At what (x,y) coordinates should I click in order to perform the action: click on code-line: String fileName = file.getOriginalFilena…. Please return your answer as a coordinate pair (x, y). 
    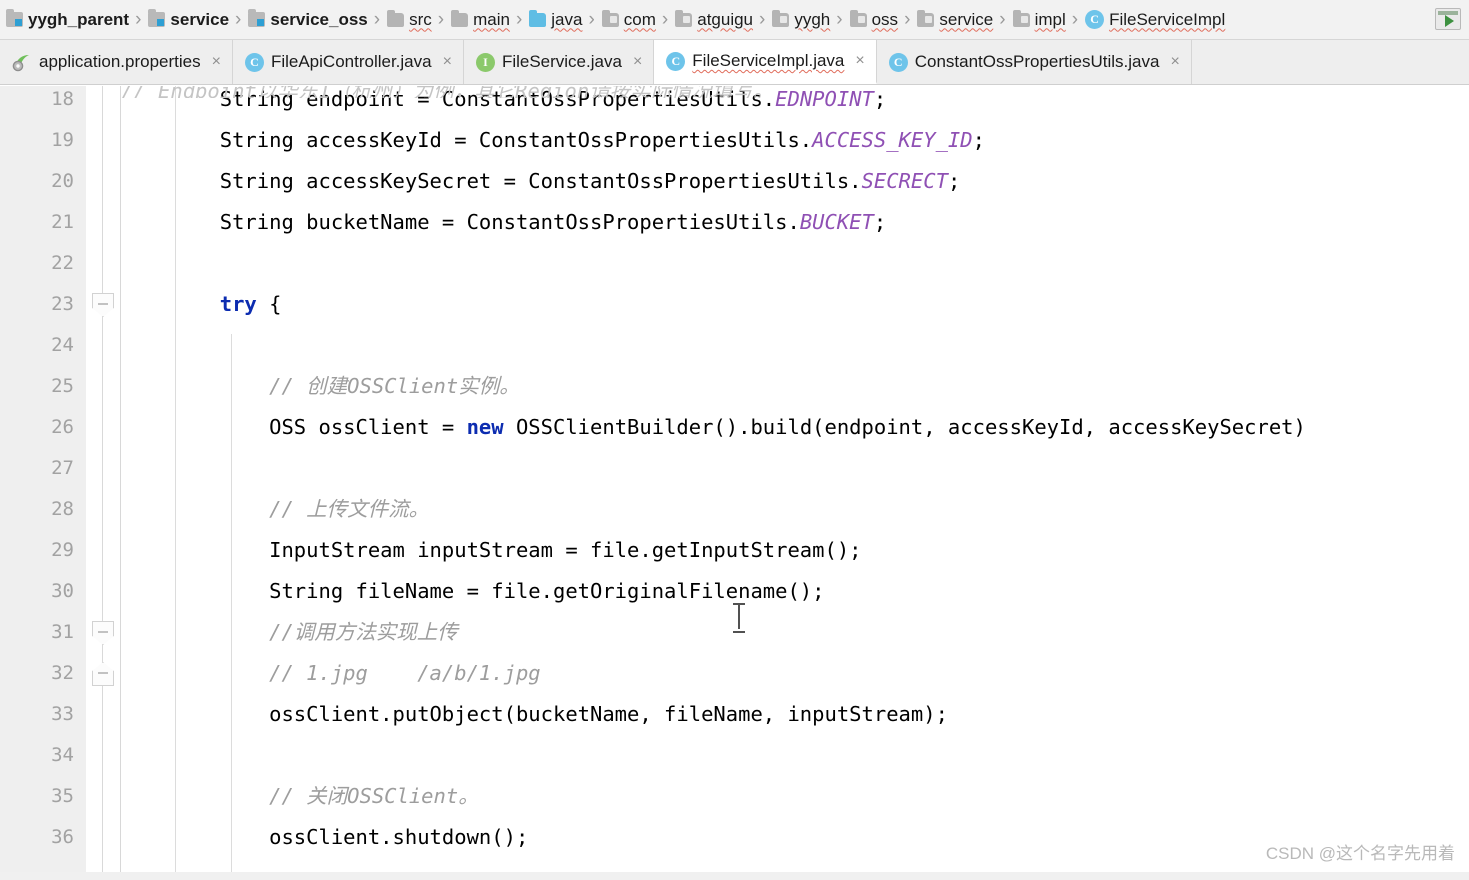
    Looking at the image, I should click on (473, 591).